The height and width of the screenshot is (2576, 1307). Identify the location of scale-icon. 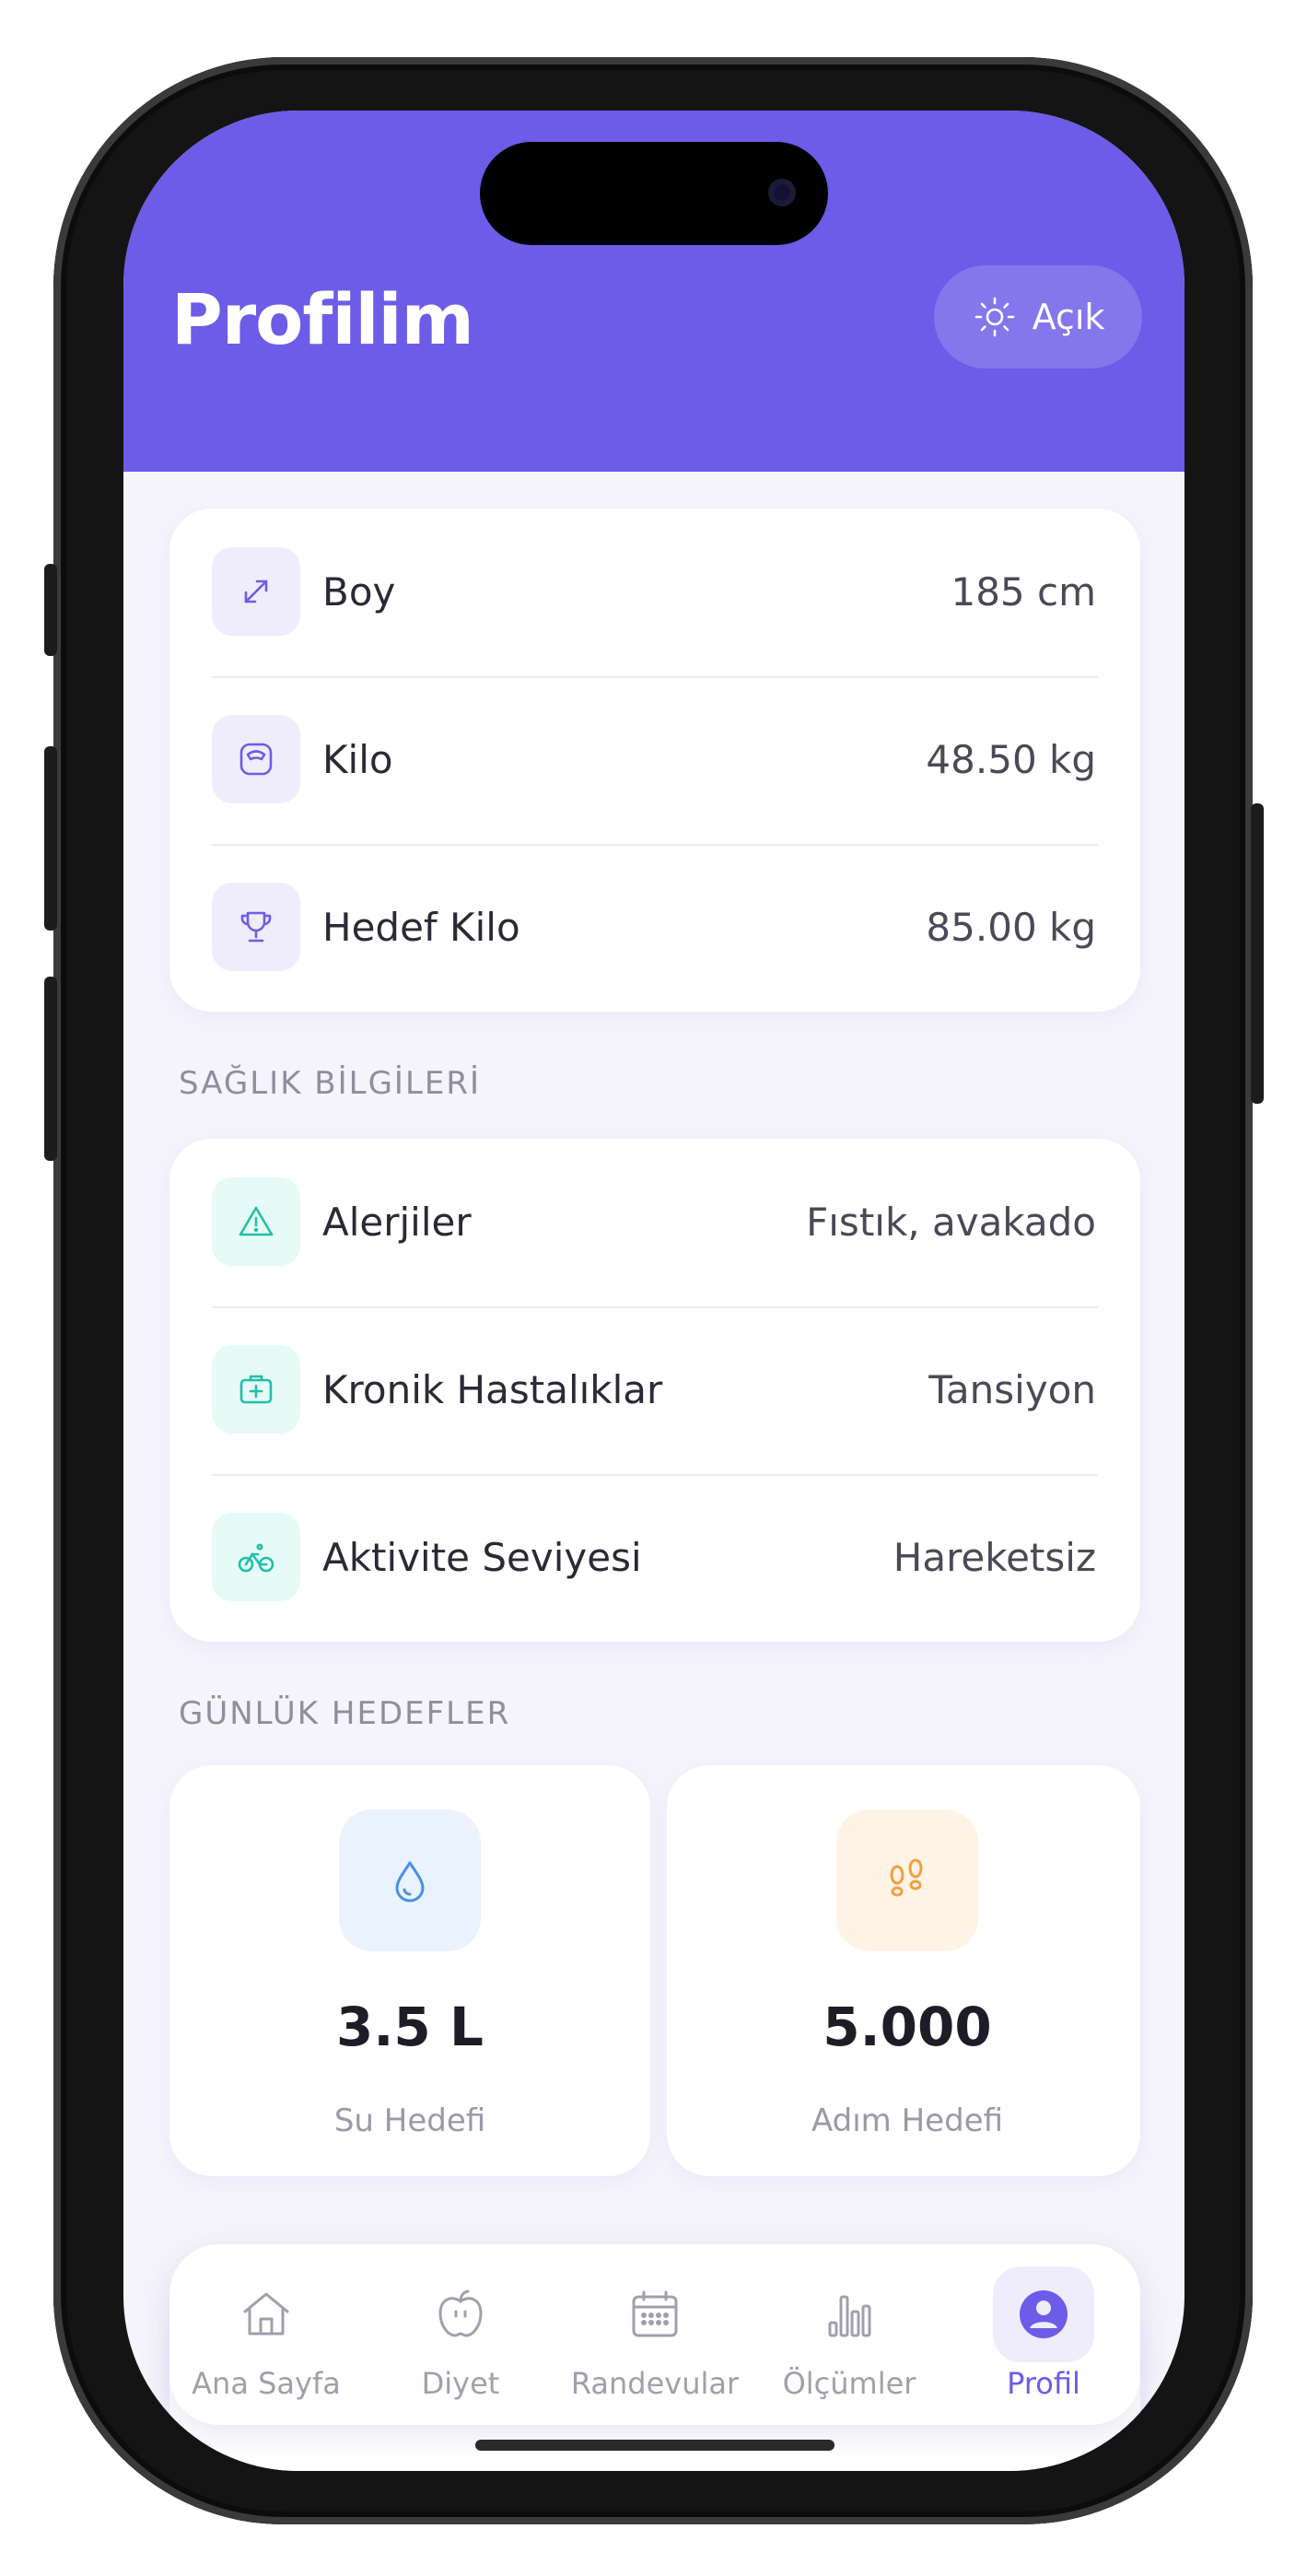
(256, 759).